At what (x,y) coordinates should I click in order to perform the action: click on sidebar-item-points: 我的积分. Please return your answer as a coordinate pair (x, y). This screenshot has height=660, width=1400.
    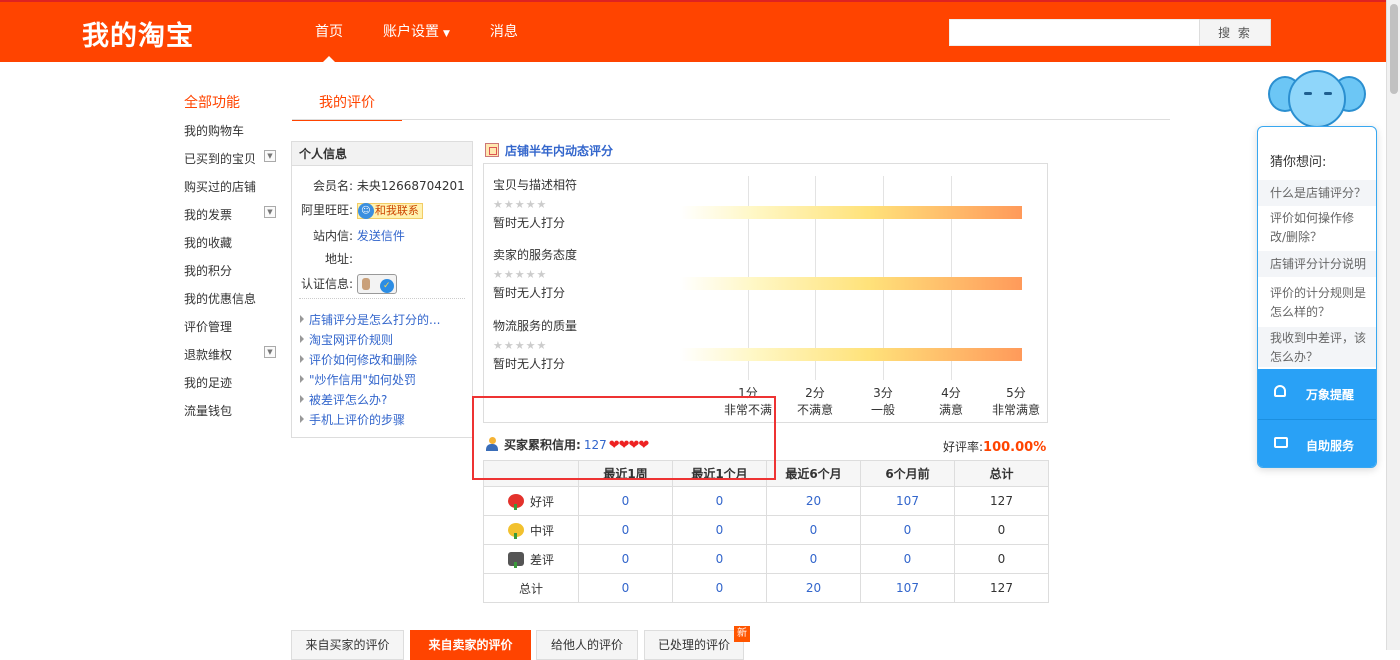
    Looking at the image, I should click on (232, 276).